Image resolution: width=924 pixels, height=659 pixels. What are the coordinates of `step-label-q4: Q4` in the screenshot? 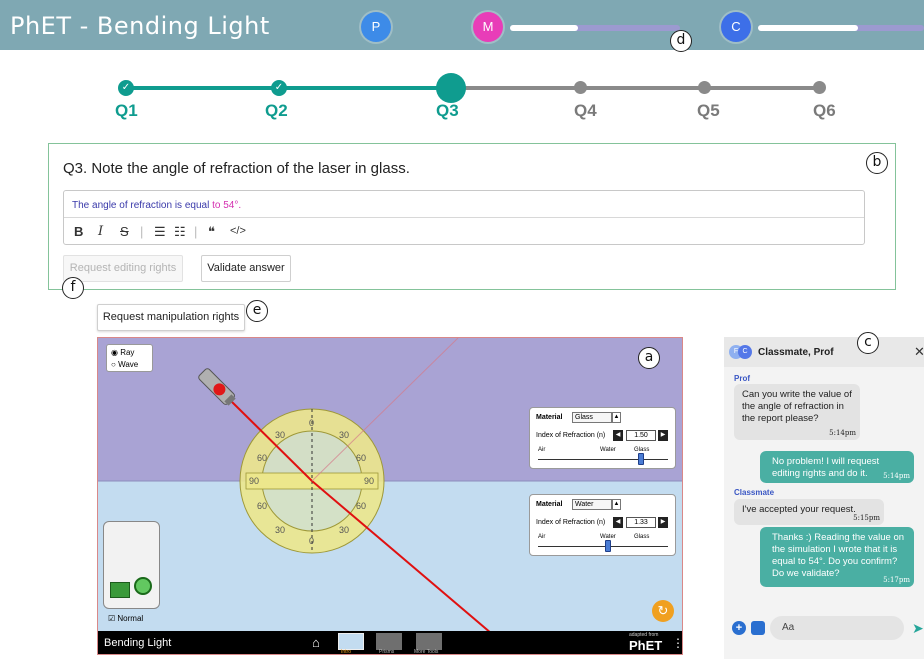 It's located at (585, 111).